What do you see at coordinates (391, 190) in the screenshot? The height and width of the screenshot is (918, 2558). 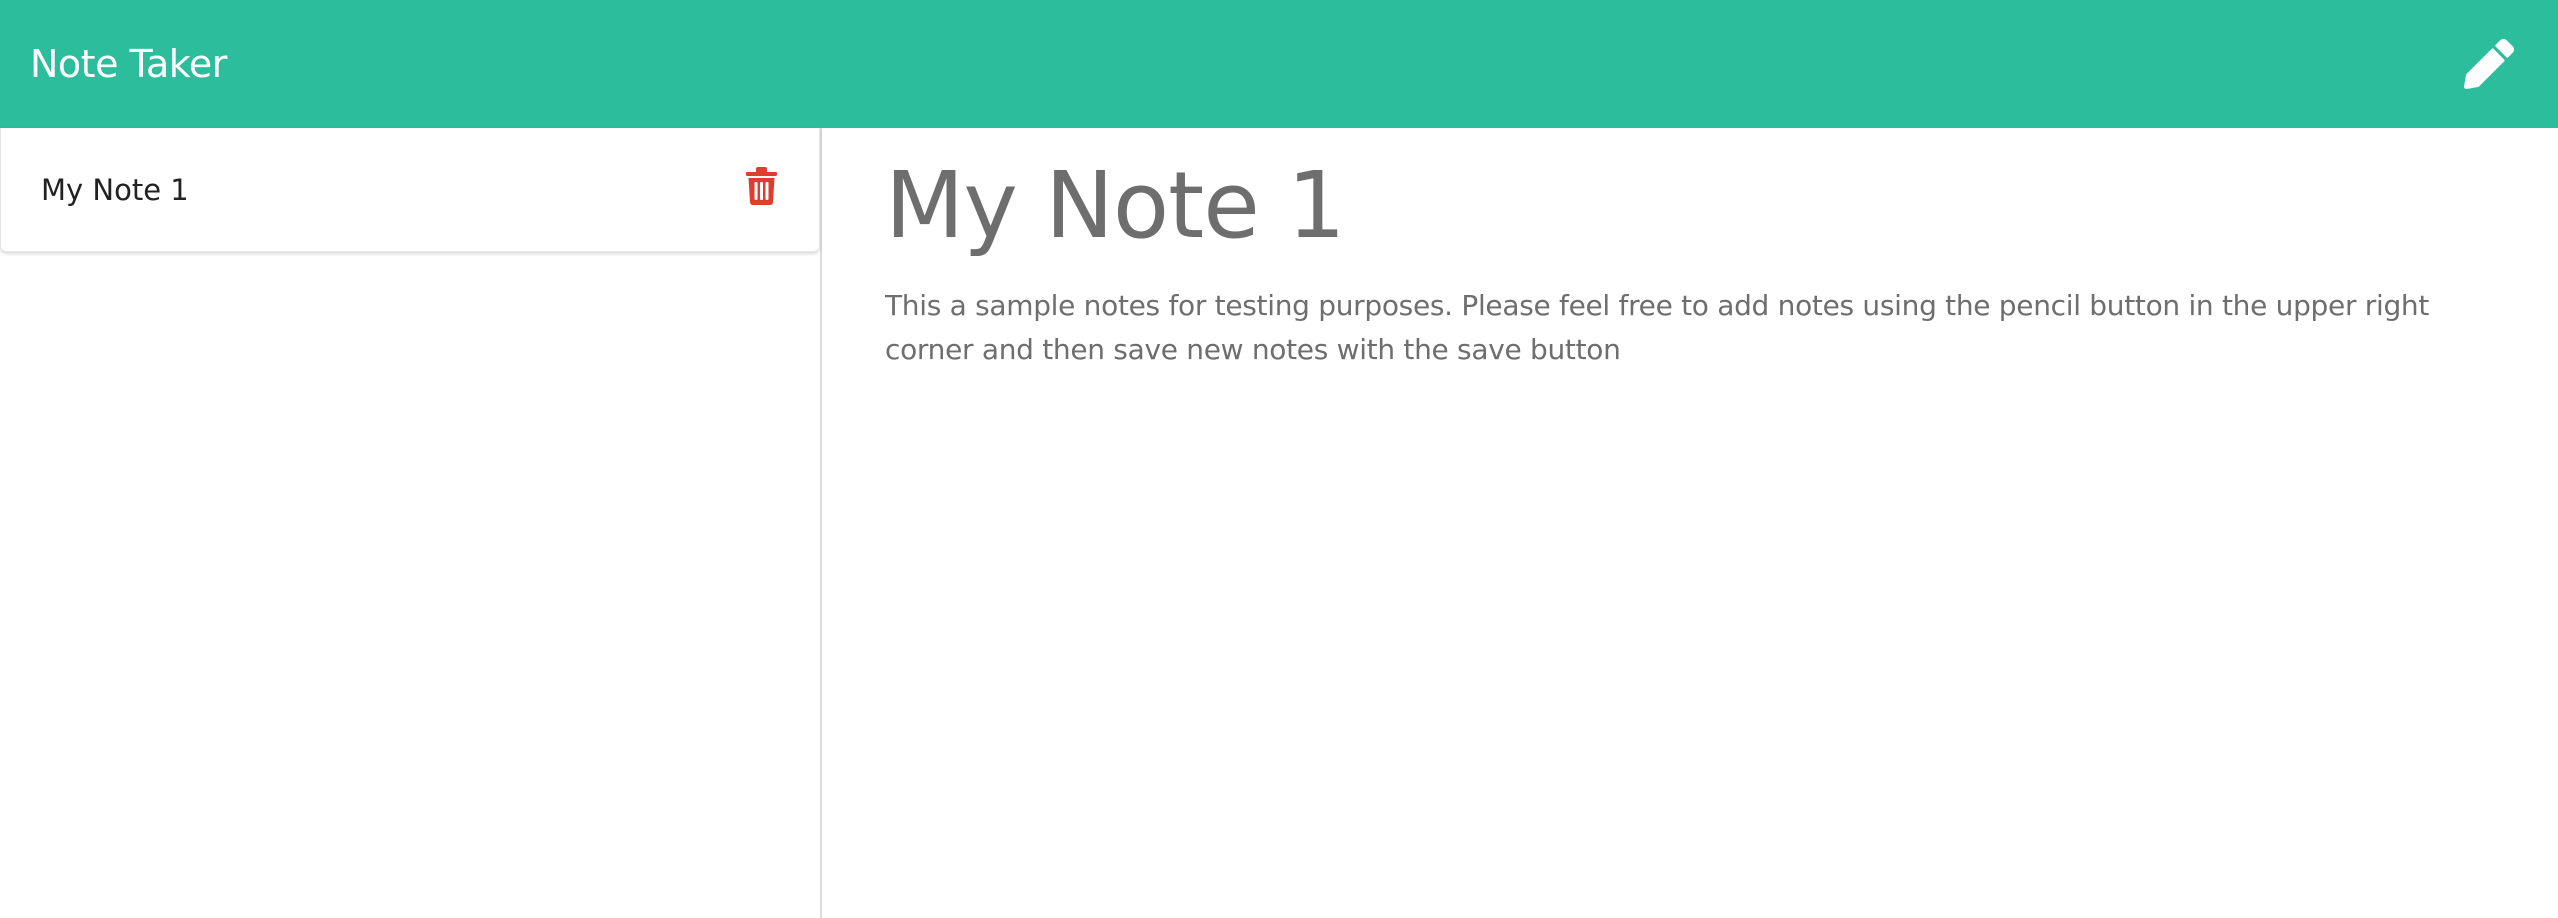 I see `note-list-title: My Note 1` at bounding box center [391, 190].